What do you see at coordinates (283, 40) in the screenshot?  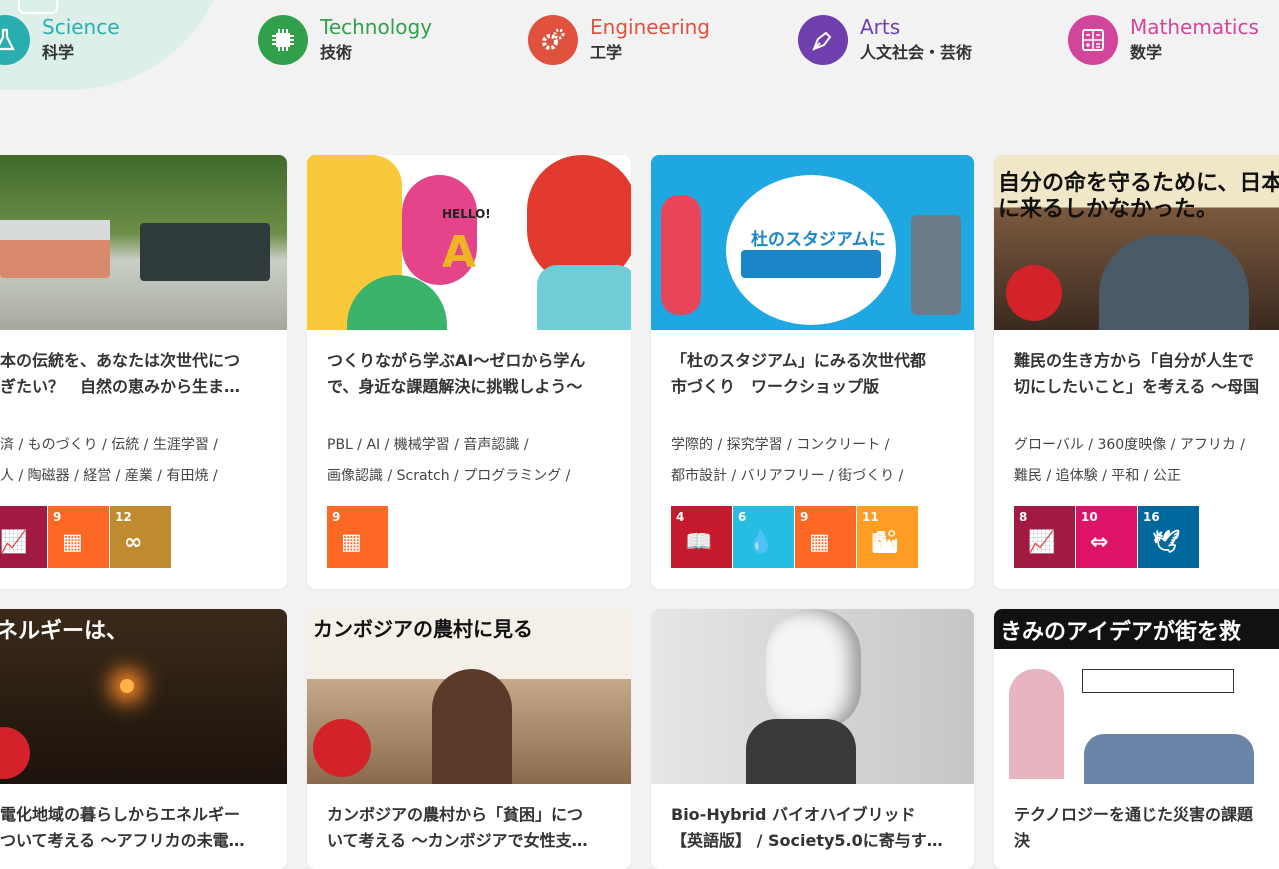 I see `chip-icon` at bounding box center [283, 40].